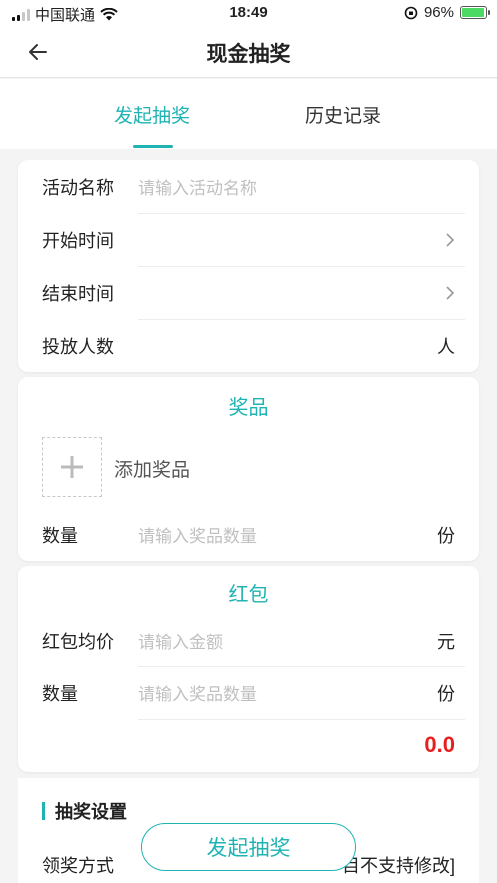  Describe the element at coordinates (248, 595) in the screenshot. I see `red-packet-section-title: 红包` at that location.